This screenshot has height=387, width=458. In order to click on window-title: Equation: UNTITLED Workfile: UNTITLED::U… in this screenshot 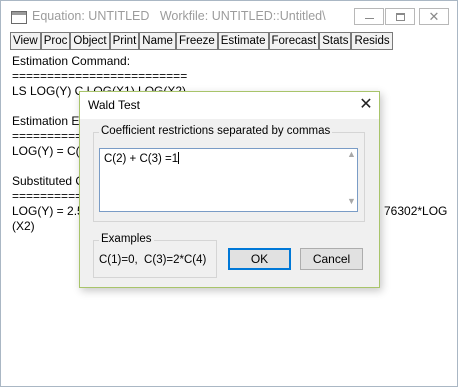, I will do `click(179, 16)`.